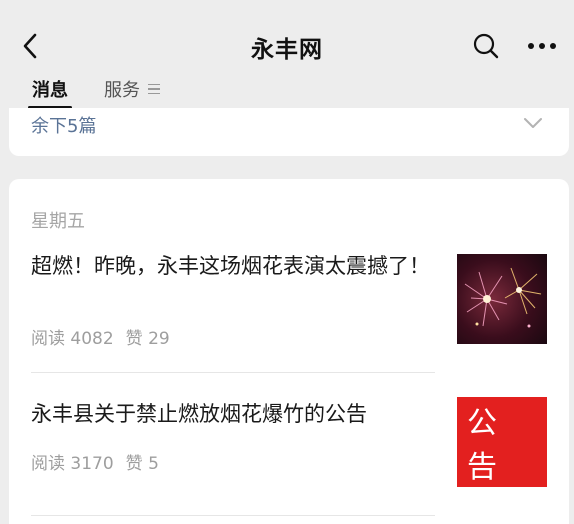 This screenshot has height=524, width=574. I want to click on article-stats: 阅读 3170 赞 5, so click(95, 461).